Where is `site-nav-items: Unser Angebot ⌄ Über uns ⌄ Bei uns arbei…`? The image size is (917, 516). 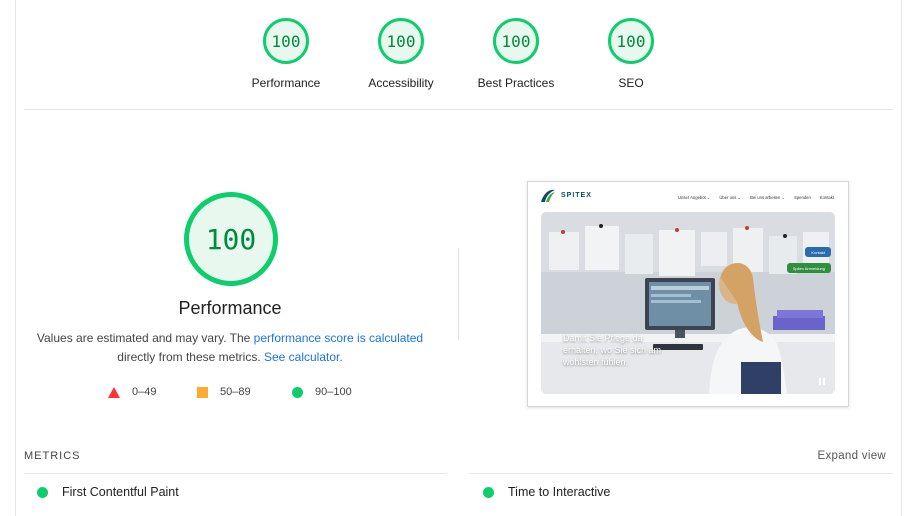
site-nav-items: Unser Angebot ⌄ Über uns ⌄ Bei uns arbei… is located at coordinates (756, 197).